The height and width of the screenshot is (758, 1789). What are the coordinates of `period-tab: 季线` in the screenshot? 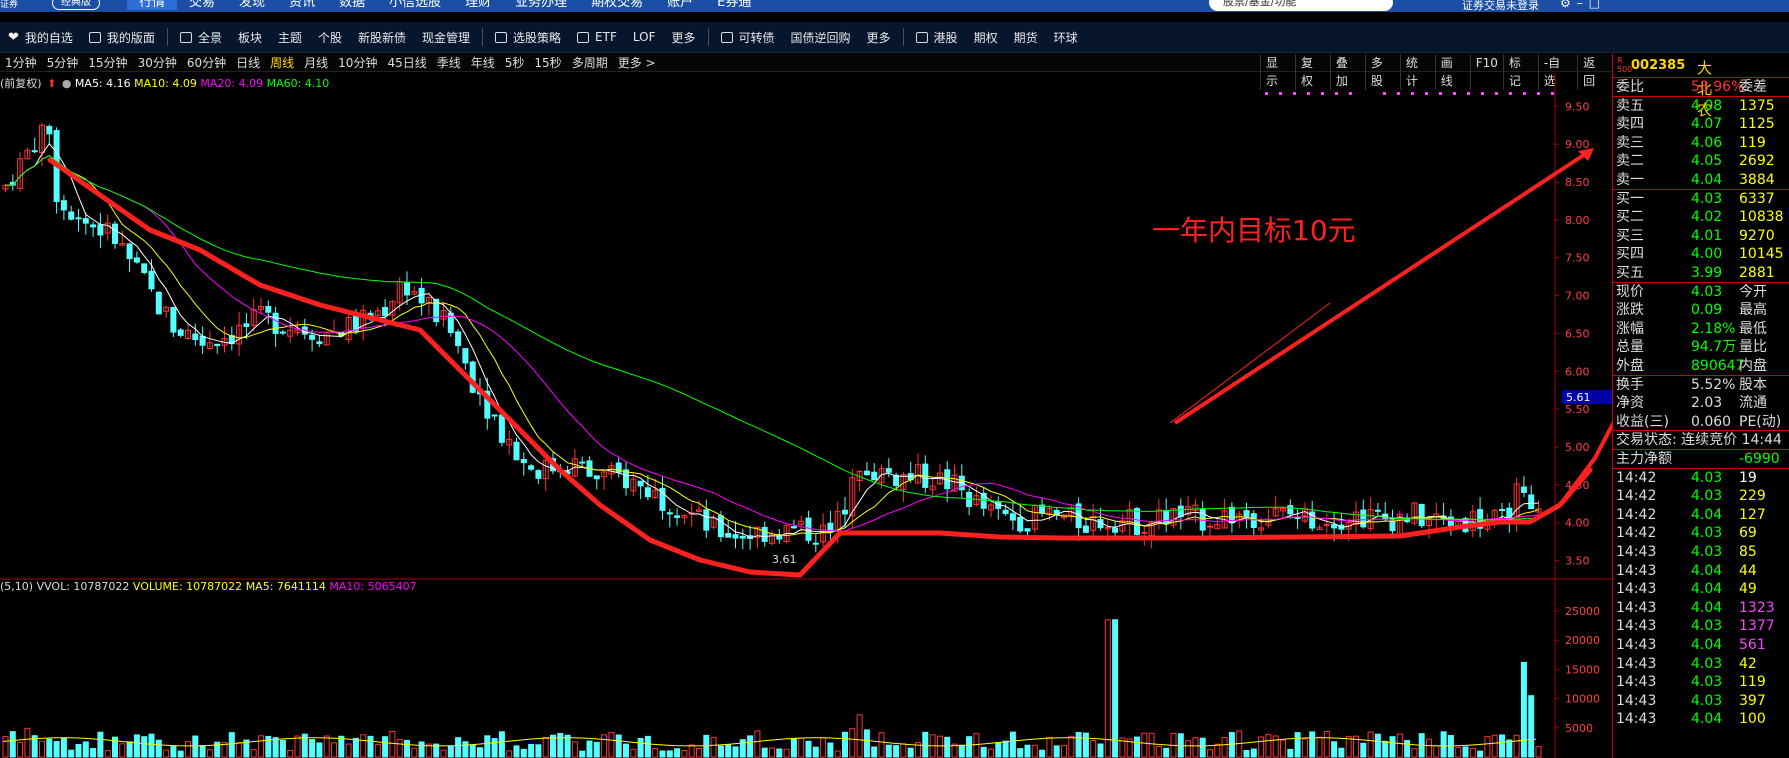 It's located at (449, 63).